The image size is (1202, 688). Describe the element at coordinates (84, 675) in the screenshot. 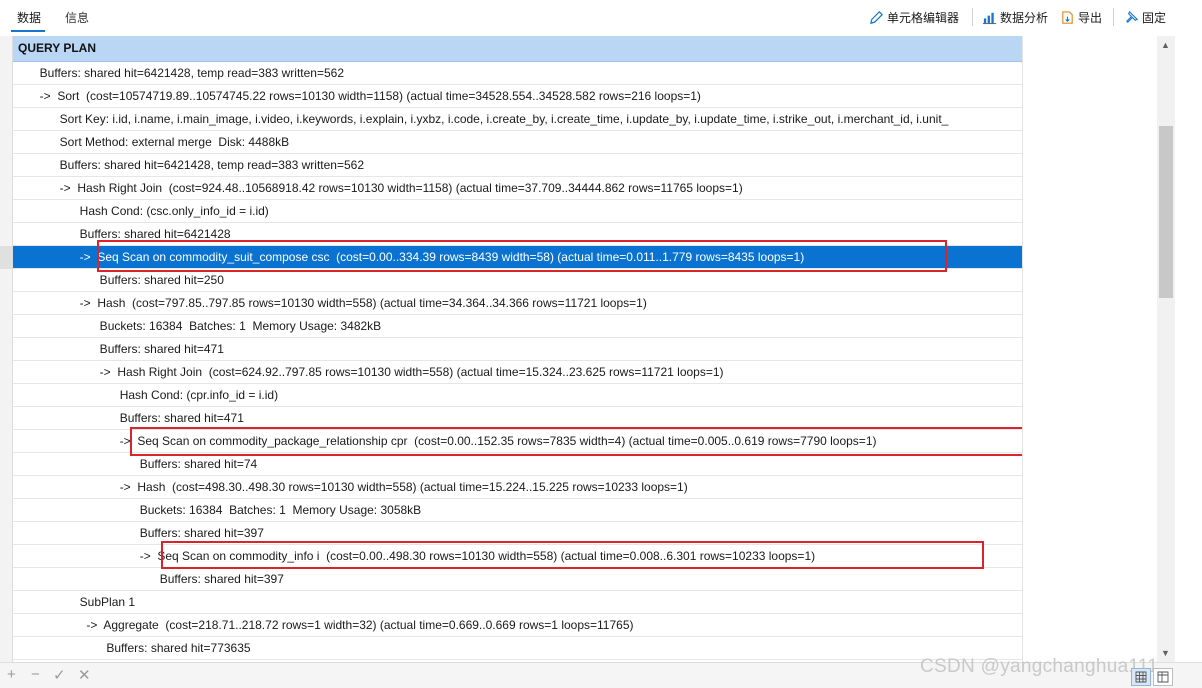

I see `discard-icon: ✕` at that location.